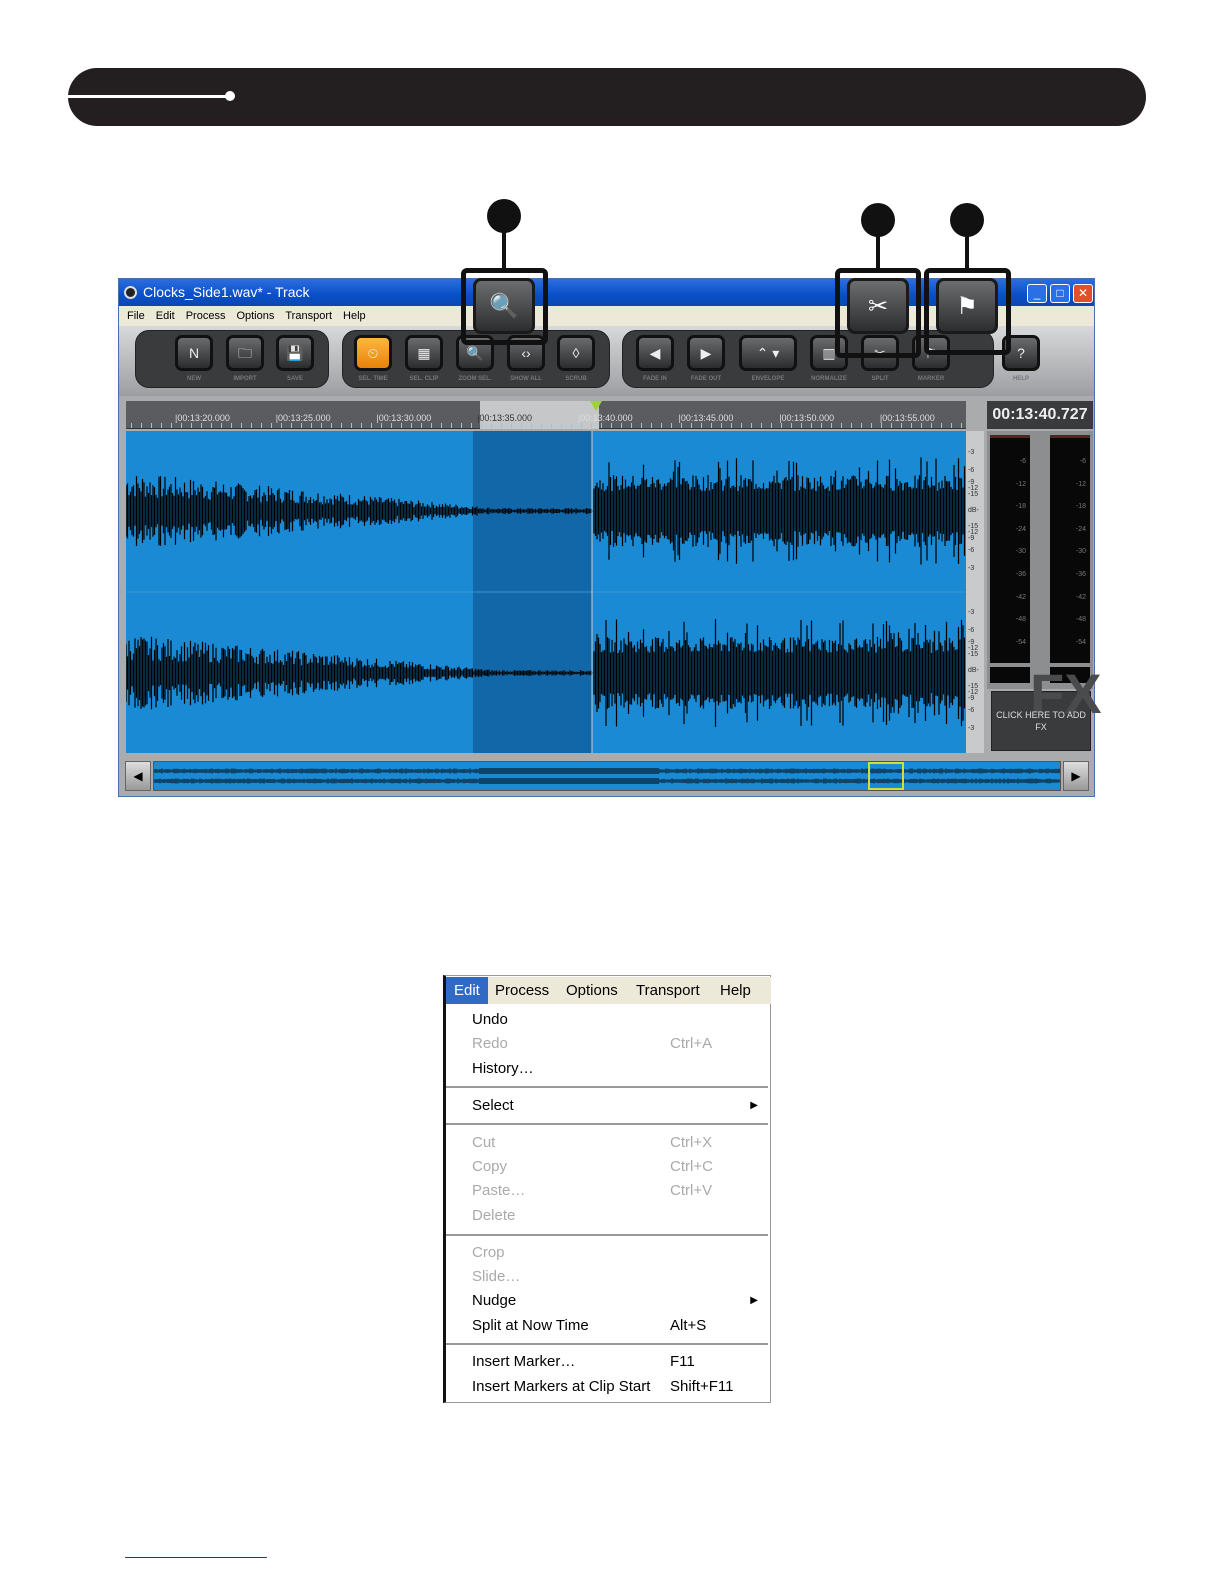 This screenshot has width=1224, height=1584. Describe the element at coordinates (682, 1361) in the screenshot. I see `menu-item-shortcut: F11` at that location.